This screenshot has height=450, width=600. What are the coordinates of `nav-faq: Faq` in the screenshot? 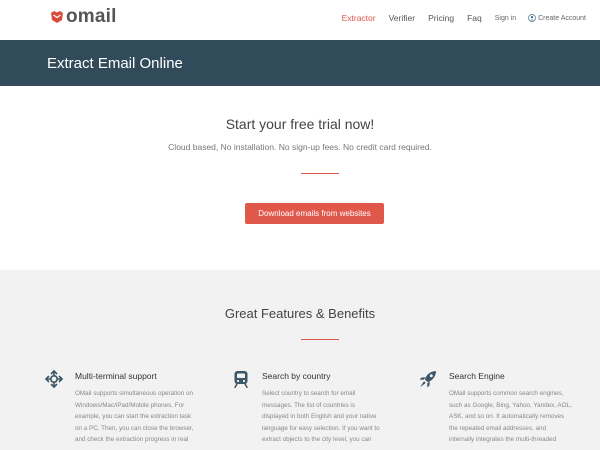 It's located at (474, 18).